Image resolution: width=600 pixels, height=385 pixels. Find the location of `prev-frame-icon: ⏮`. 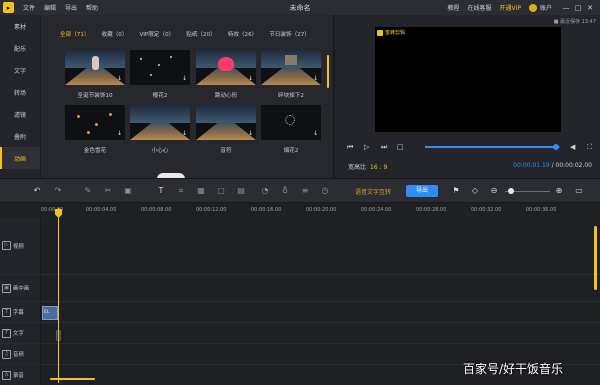

prev-frame-icon: ⏮ is located at coordinates (350, 147).